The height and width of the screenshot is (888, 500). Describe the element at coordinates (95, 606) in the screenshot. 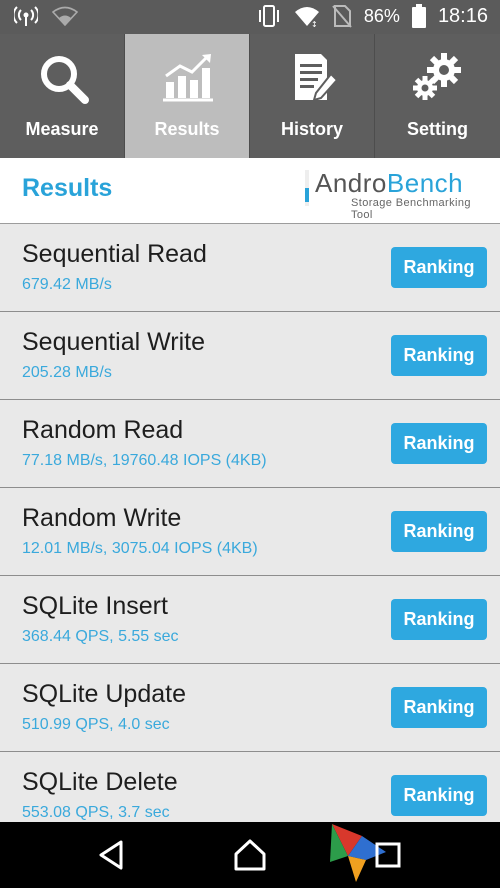

I see `test-name: SQLite Insert` at that location.